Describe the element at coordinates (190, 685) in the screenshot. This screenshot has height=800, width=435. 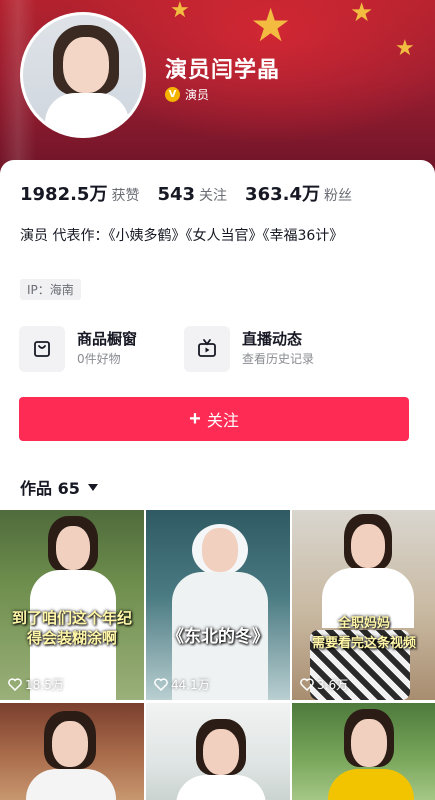
I see `likes-value: 44.1万` at that location.